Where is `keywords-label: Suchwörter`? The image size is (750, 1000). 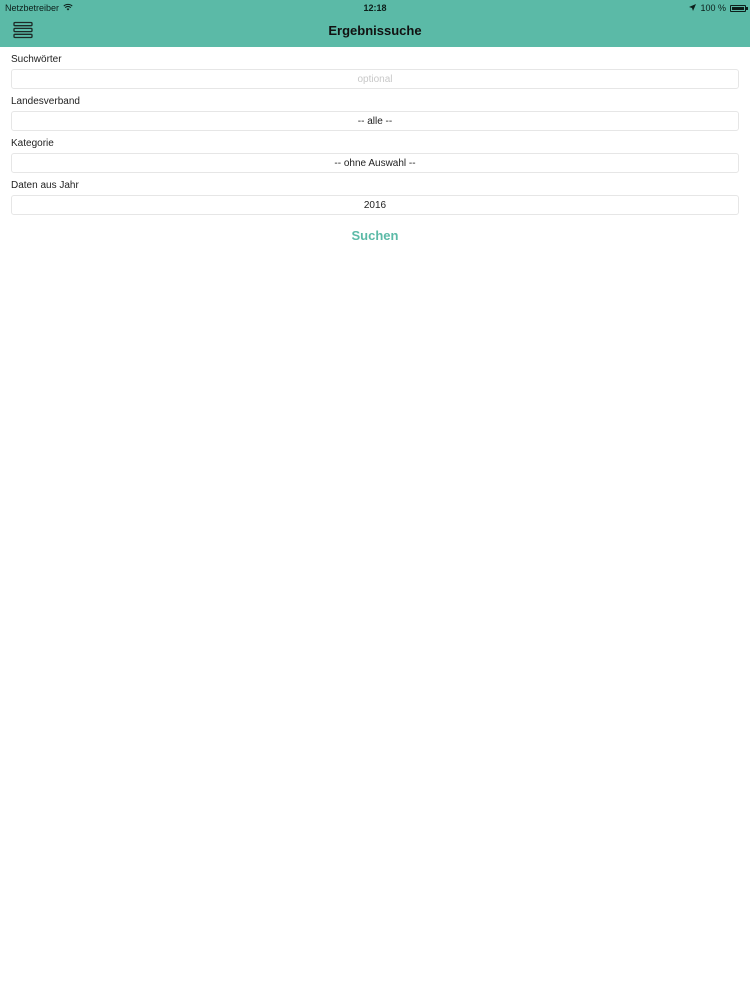
keywords-label: Suchwörter is located at coordinates (36, 59).